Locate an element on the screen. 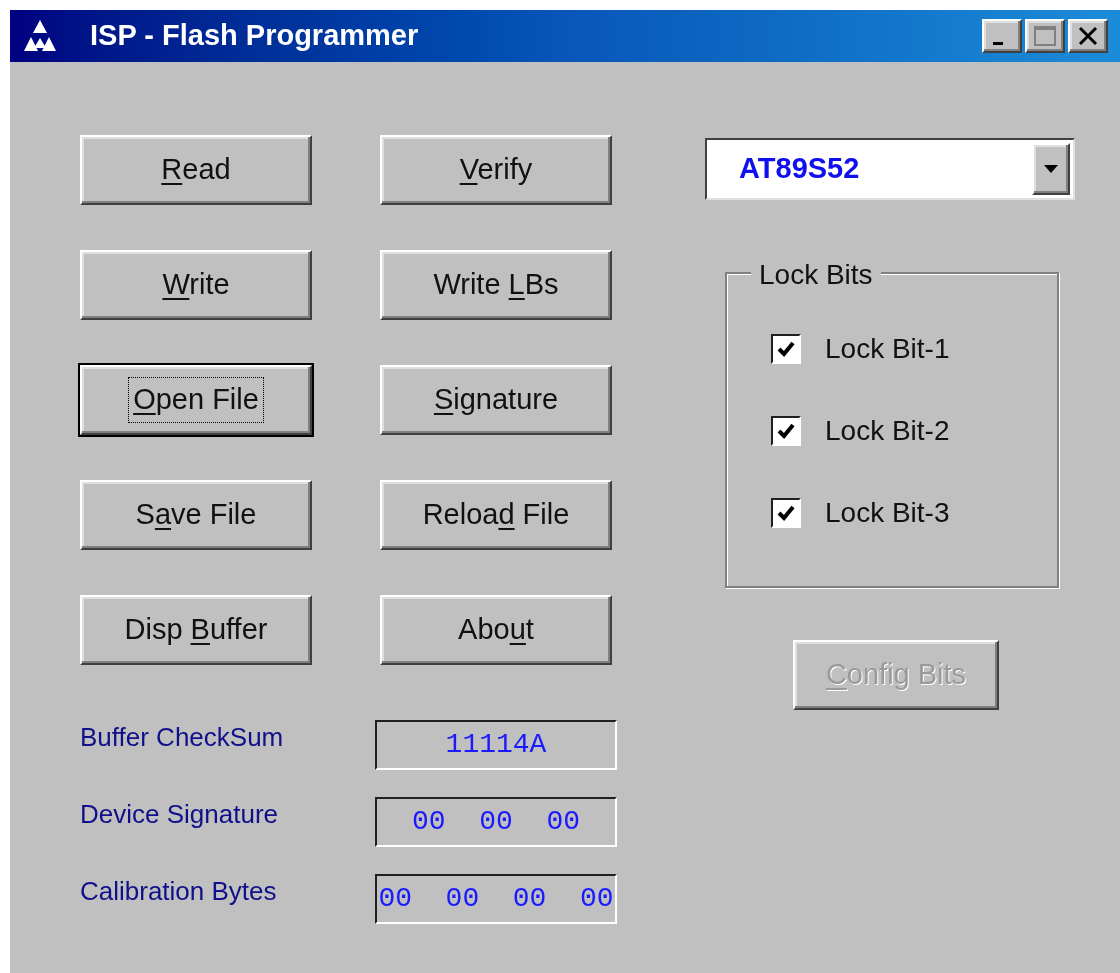  action-button: Disp Buffer is located at coordinates (196, 630).